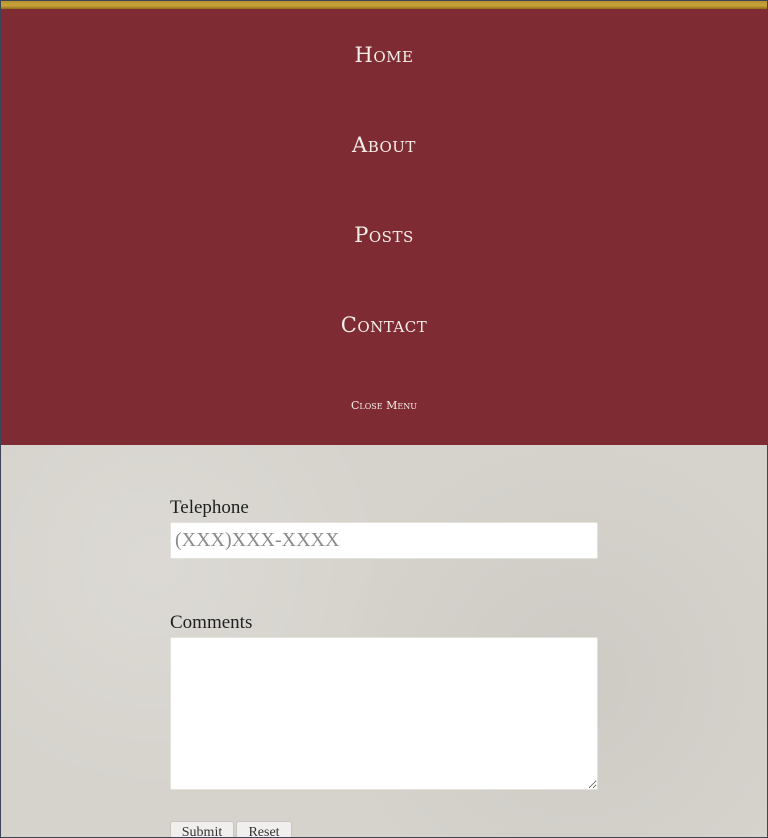  What do you see at coordinates (264, 829) in the screenshot?
I see `reset-button: Reset` at bounding box center [264, 829].